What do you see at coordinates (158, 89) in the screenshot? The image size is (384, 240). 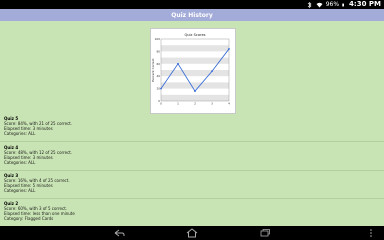 I see `y-tick-label: 20` at bounding box center [158, 89].